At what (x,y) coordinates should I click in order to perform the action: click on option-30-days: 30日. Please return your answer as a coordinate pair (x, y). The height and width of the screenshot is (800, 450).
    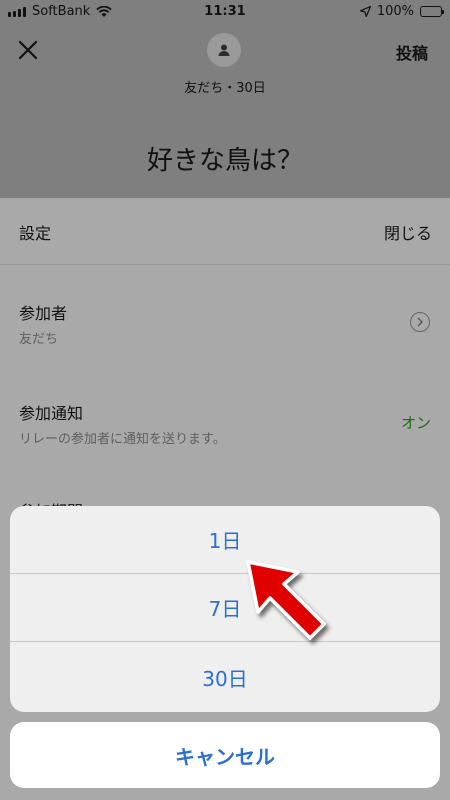
    Looking at the image, I should click on (225, 677).